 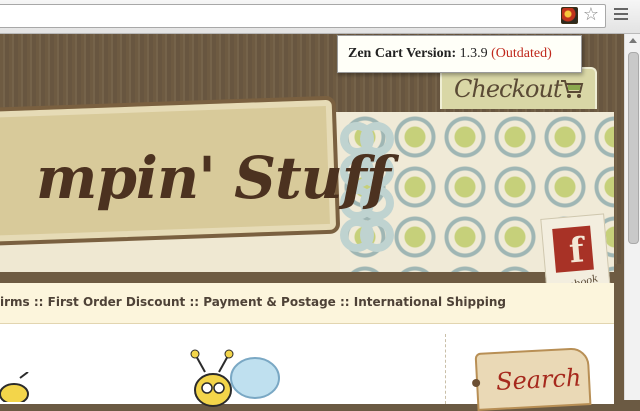 I want to click on nav-item-first-order-discount: First Order Discount, so click(x=117, y=302).